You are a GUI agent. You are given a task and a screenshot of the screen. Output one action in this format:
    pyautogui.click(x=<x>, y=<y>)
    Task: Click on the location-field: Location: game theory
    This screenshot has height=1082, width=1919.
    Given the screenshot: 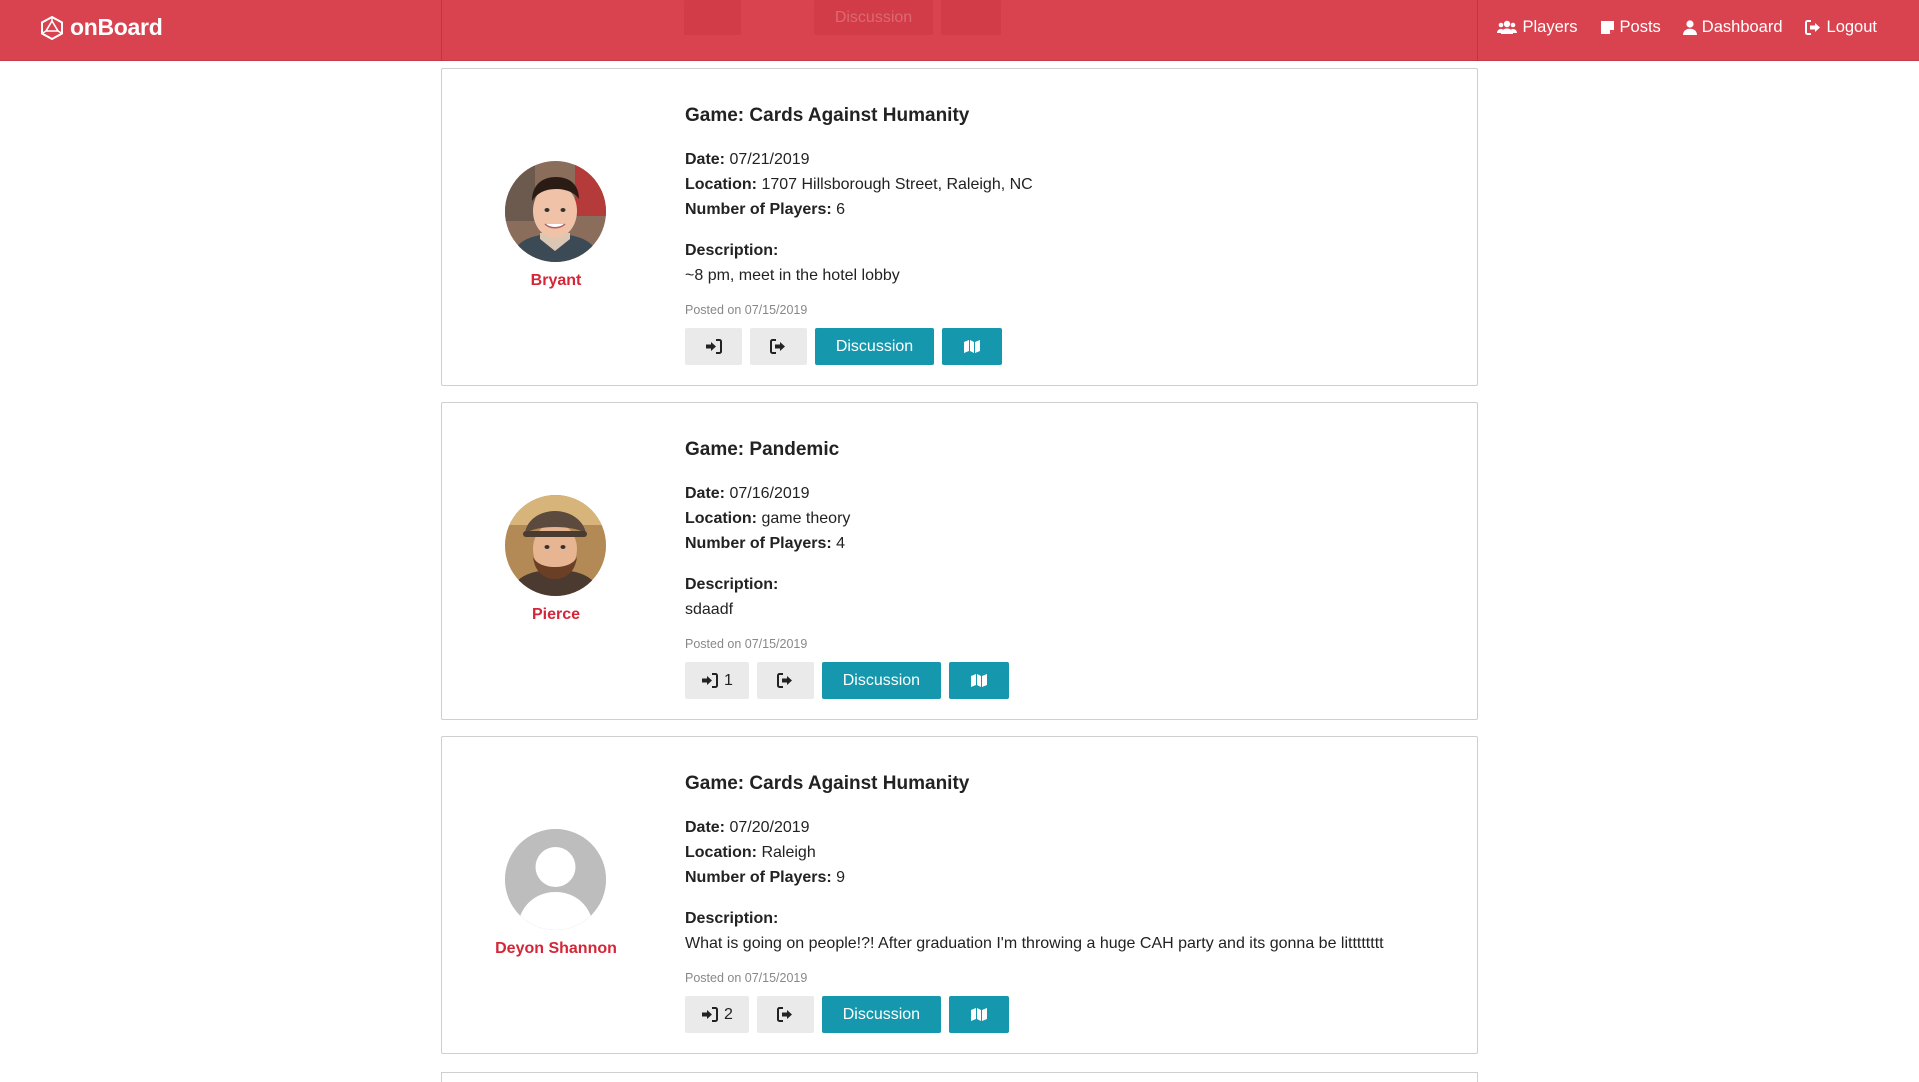 What is the action you would take?
    pyautogui.click(x=768, y=518)
    